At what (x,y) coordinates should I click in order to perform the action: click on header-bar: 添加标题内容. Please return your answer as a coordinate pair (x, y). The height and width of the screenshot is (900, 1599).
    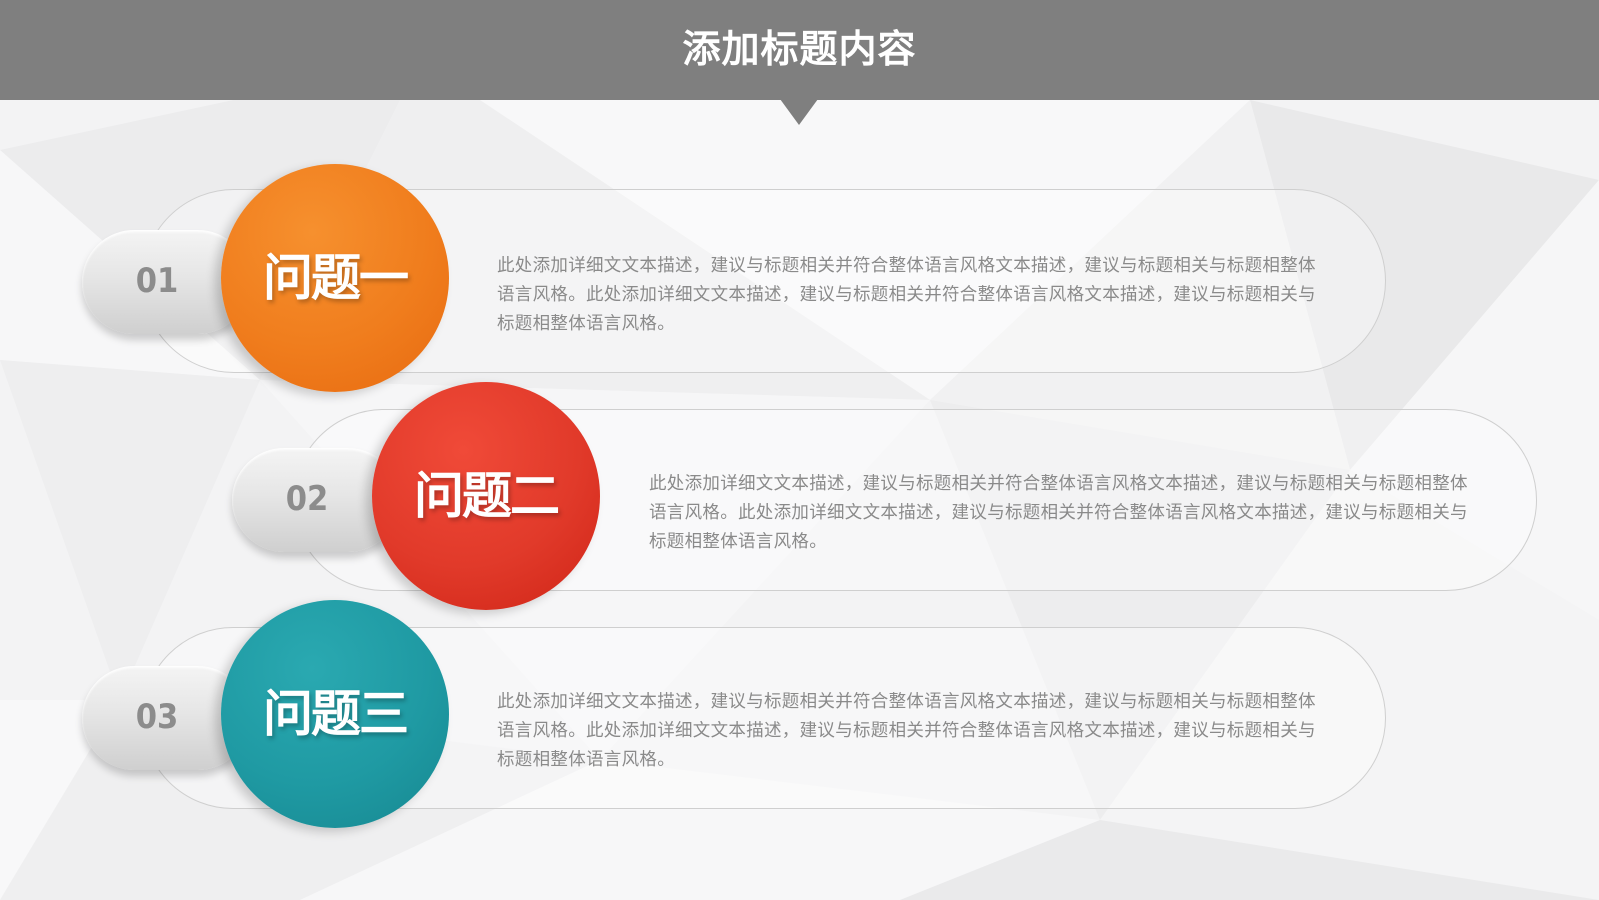
    Looking at the image, I should click on (799, 50).